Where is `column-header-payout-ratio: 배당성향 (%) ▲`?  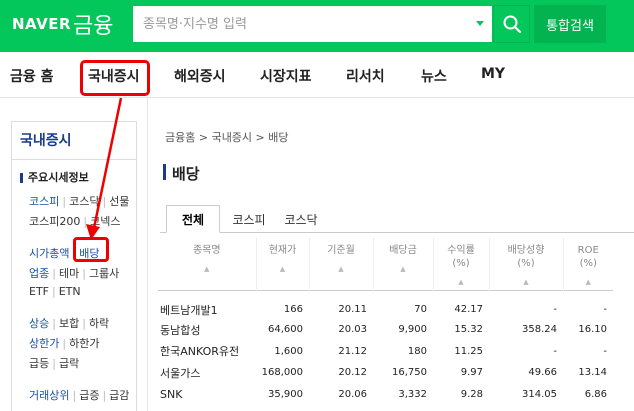 column-header-payout-ratio: 배당성향 (%) ▲ is located at coordinates (526, 264).